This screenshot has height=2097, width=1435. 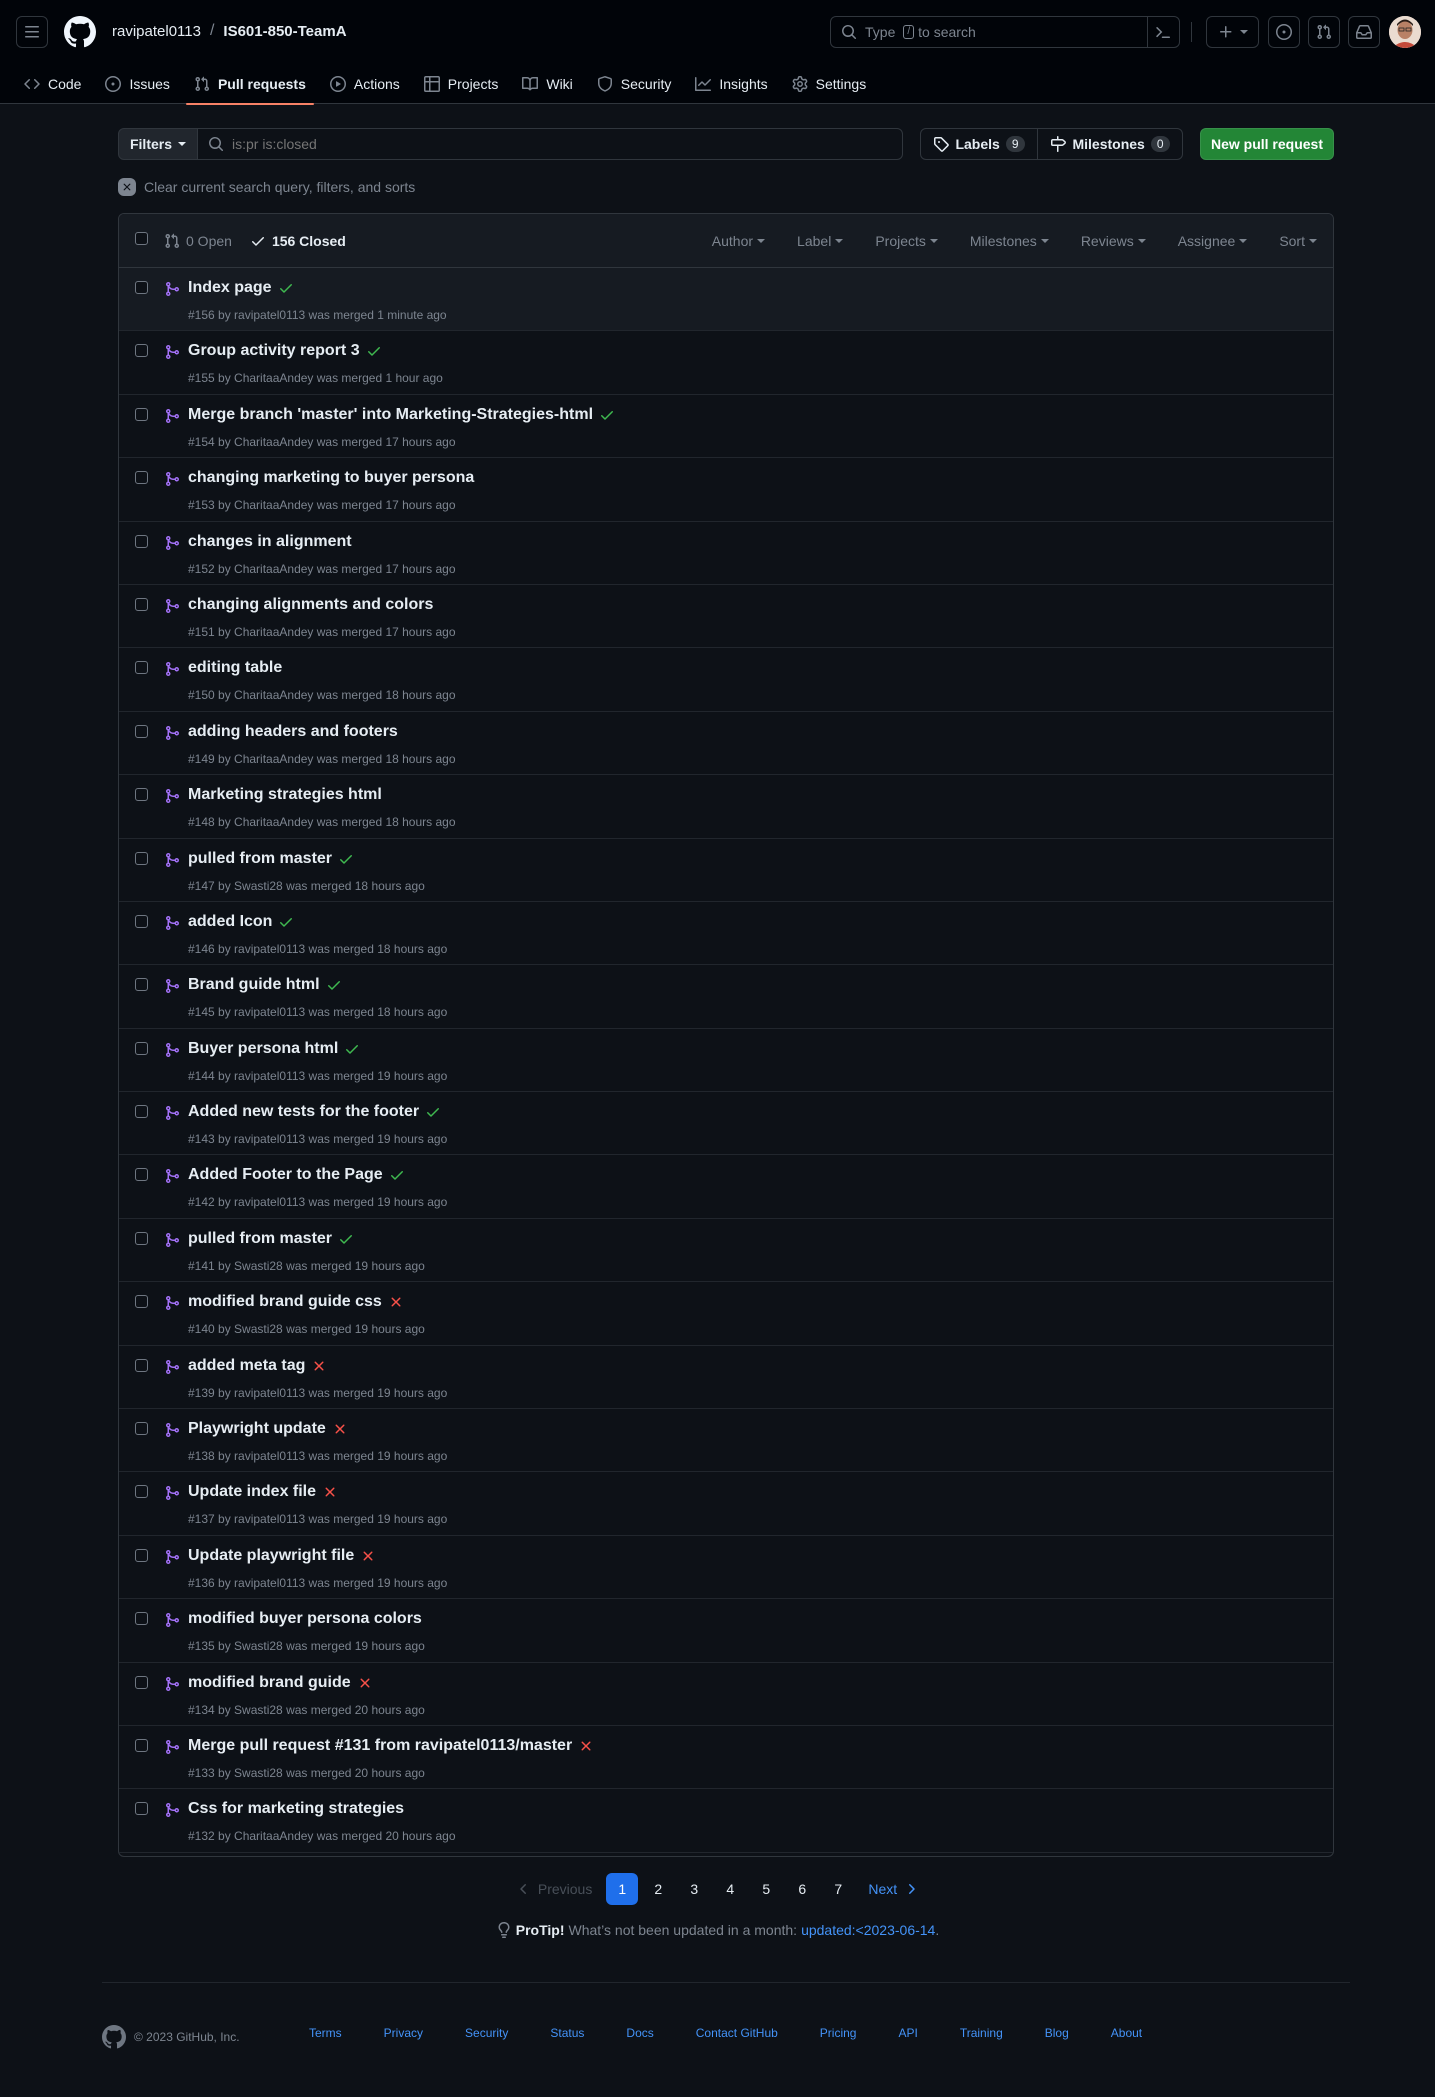 I want to click on author-filter: Author, so click(x=738, y=241).